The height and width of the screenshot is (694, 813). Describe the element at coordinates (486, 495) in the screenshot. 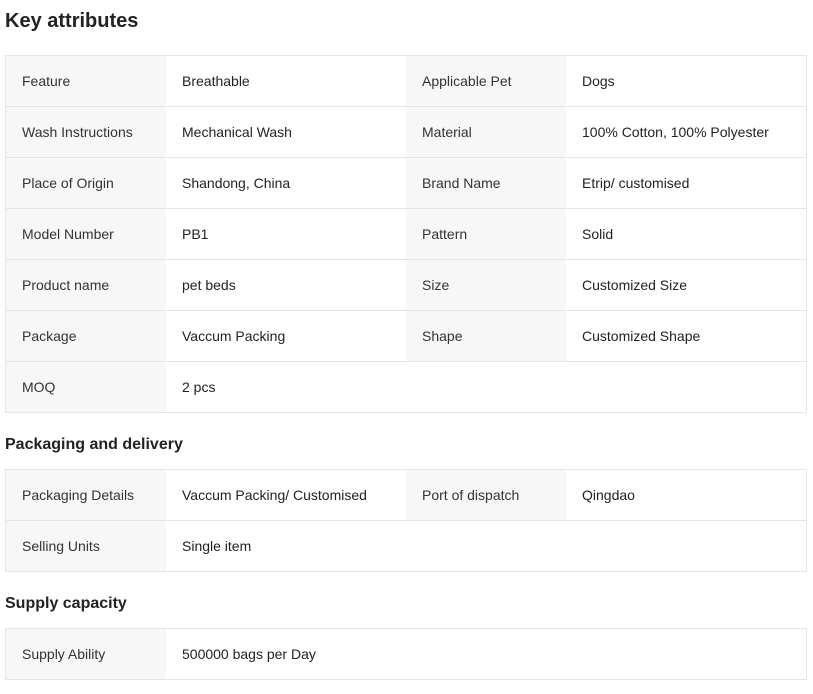

I see `attribute-label: Port of dispatch` at that location.